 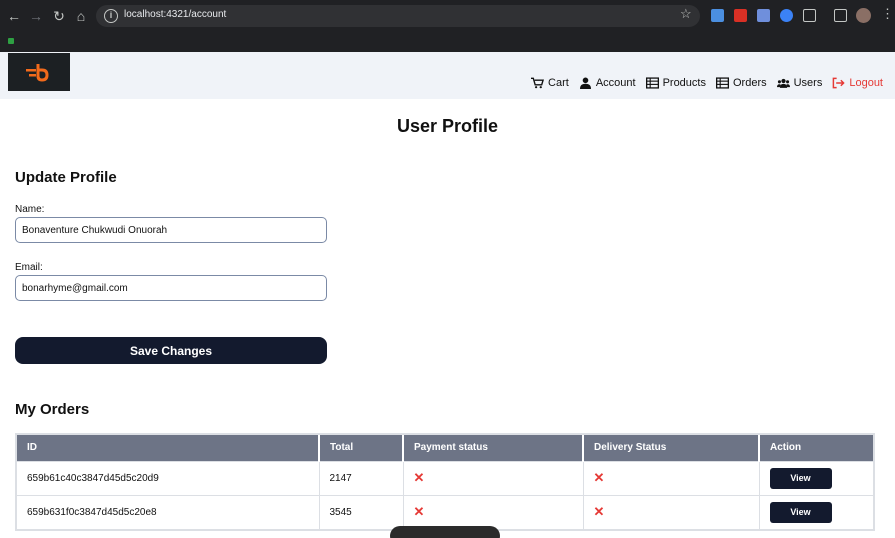 I want to click on url-text: localhost:4321/account, so click(x=175, y=14).